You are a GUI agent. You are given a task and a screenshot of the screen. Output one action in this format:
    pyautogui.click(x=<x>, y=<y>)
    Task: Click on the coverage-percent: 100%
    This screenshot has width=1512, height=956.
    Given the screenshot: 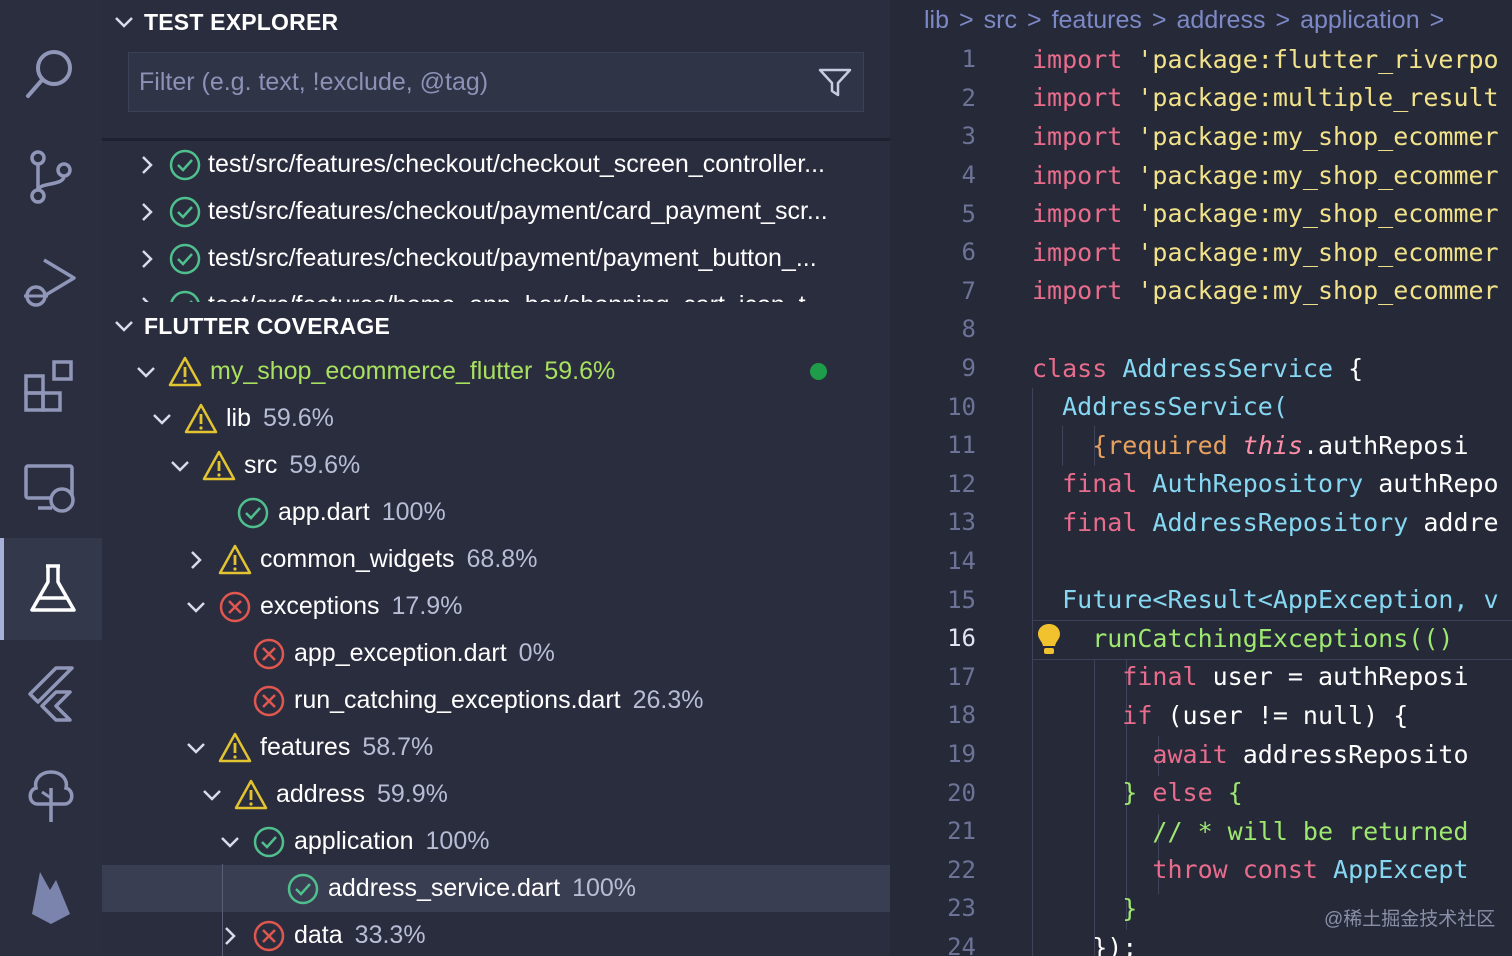 What is the action you would take?
    pyautogui.click(x=604, y=888)
    